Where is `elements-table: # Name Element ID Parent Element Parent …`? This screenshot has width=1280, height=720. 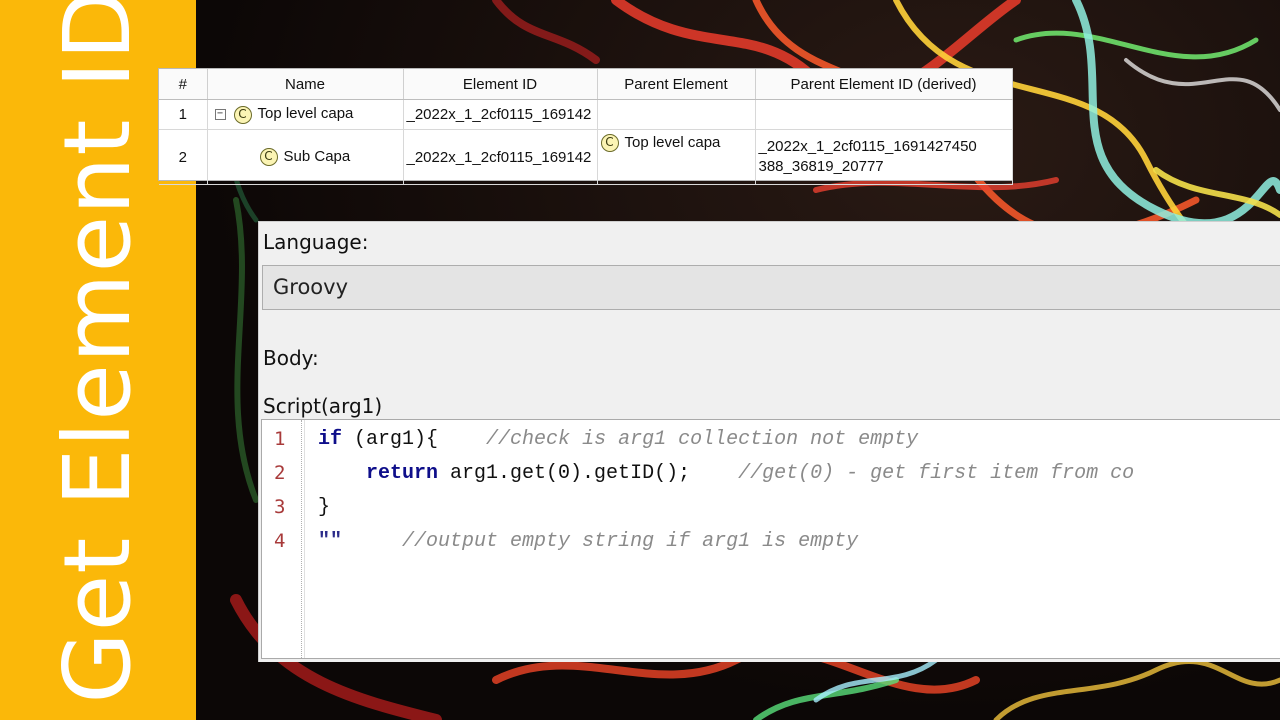
elements-table: # Name Element ID Parent Element Parent … is located at coordinates (585, 126).